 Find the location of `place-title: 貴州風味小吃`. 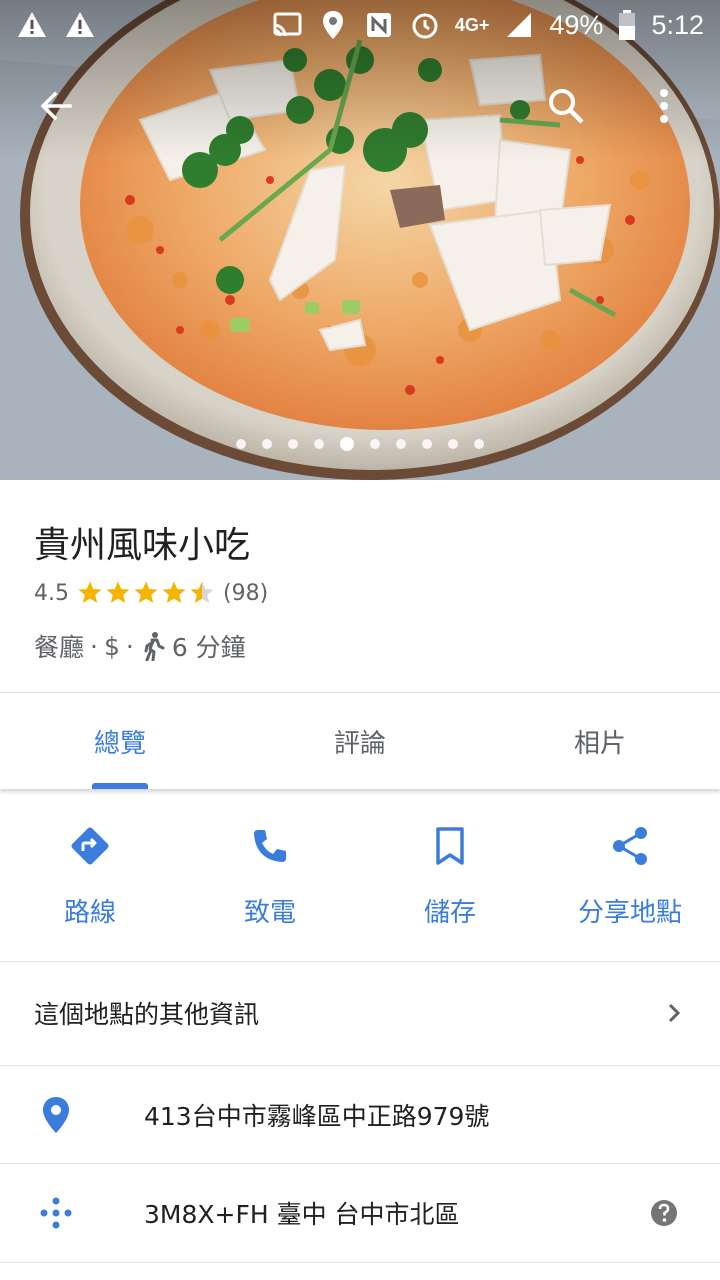

place-title: 貴州風味小吃 is located at coordinates (142, 545).